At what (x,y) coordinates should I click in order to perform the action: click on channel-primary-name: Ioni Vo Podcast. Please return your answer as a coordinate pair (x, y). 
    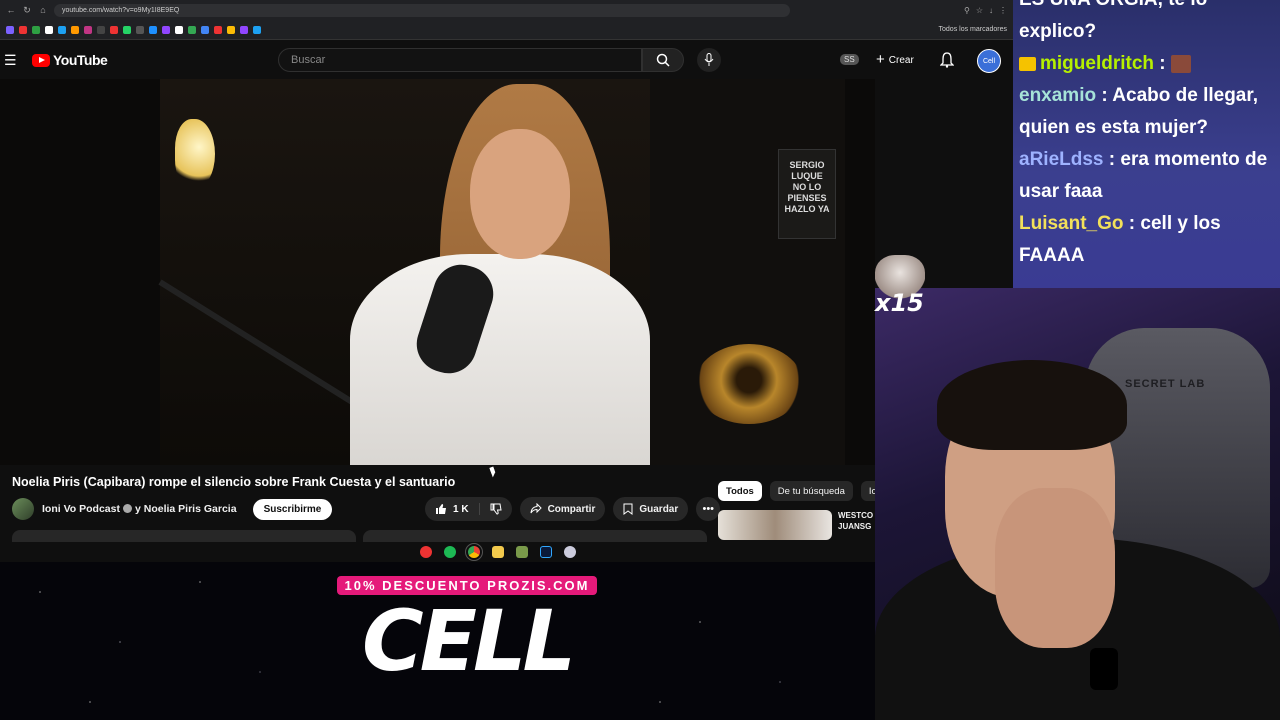
    Looking at the image, I should click on (81, 509).